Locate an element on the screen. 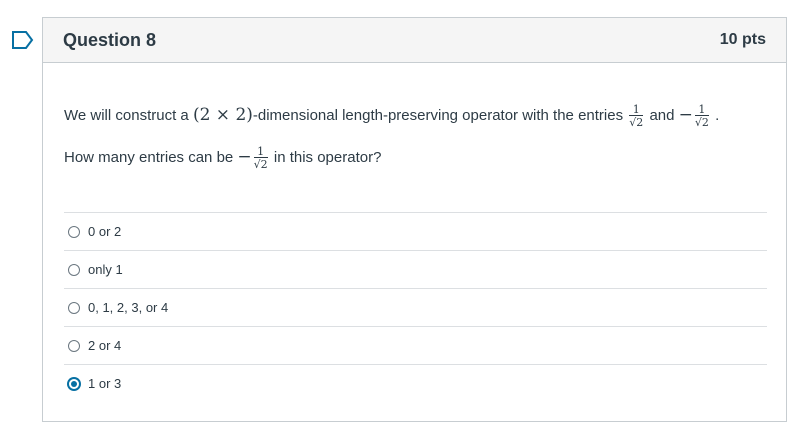 The image size is (804, 437). answer-option: 1 or 3 is located at coordinates (415, 383).